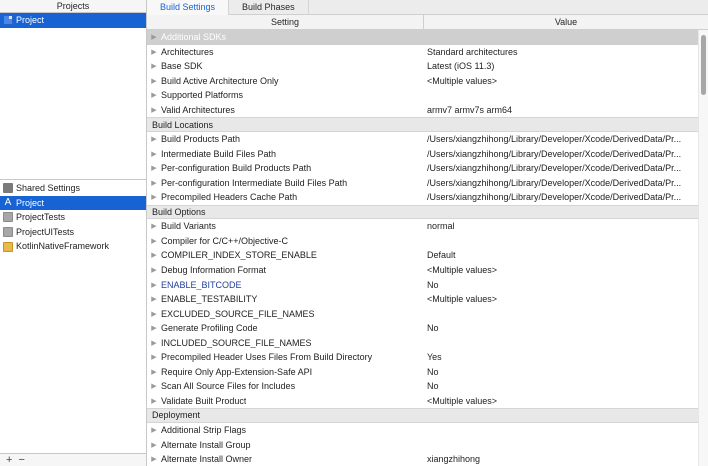  What do you see at coordinates (422, 415) in the screenshot?
I see `settings-section-header: Deployment` at bounding box center [422, 415].